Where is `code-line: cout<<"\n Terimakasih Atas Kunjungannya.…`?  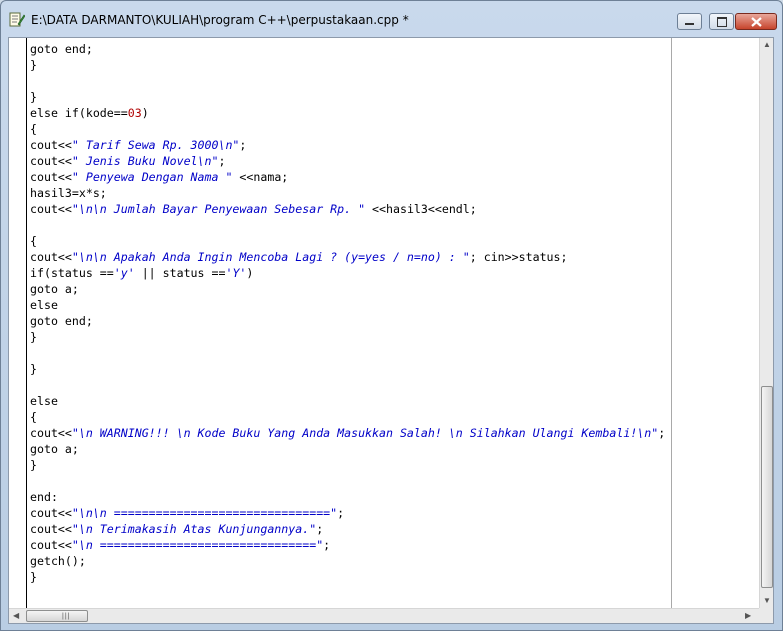
code-line: cout<<"\n Terimakasih Atas Kunjungannya.… is located at coordinates (347, 529).